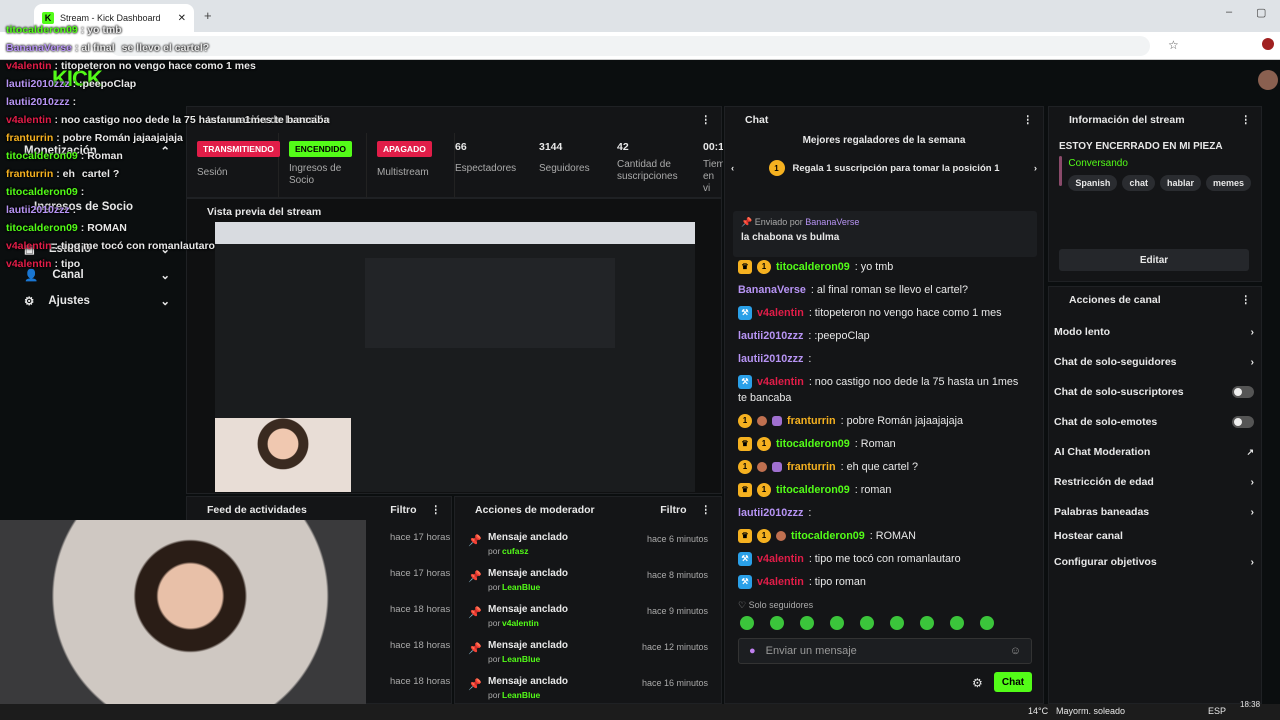 The image size is (1280, 720). Describe the element at coordinates (1154, 362) in the screenshot. I see `channel-action-item: Chat de solo-seguidores ›` at that location.